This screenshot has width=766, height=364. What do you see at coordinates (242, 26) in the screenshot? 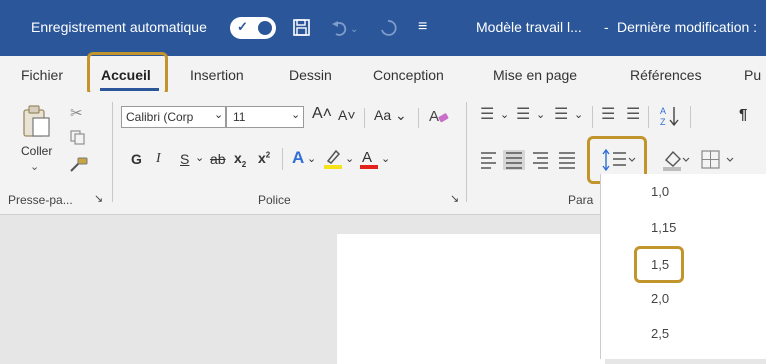
I see `check-icon: ✓` at bounding box center [242, 26].